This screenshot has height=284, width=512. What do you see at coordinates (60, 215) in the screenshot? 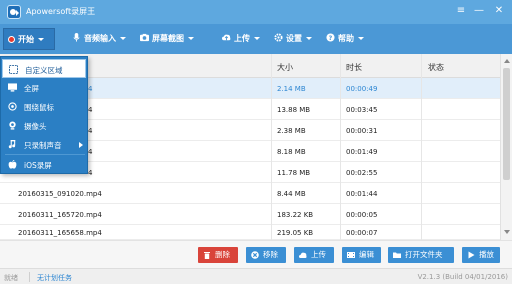
I see `file-name-cell: 20160311_165720.mp4` at bounding box center [60, 215].